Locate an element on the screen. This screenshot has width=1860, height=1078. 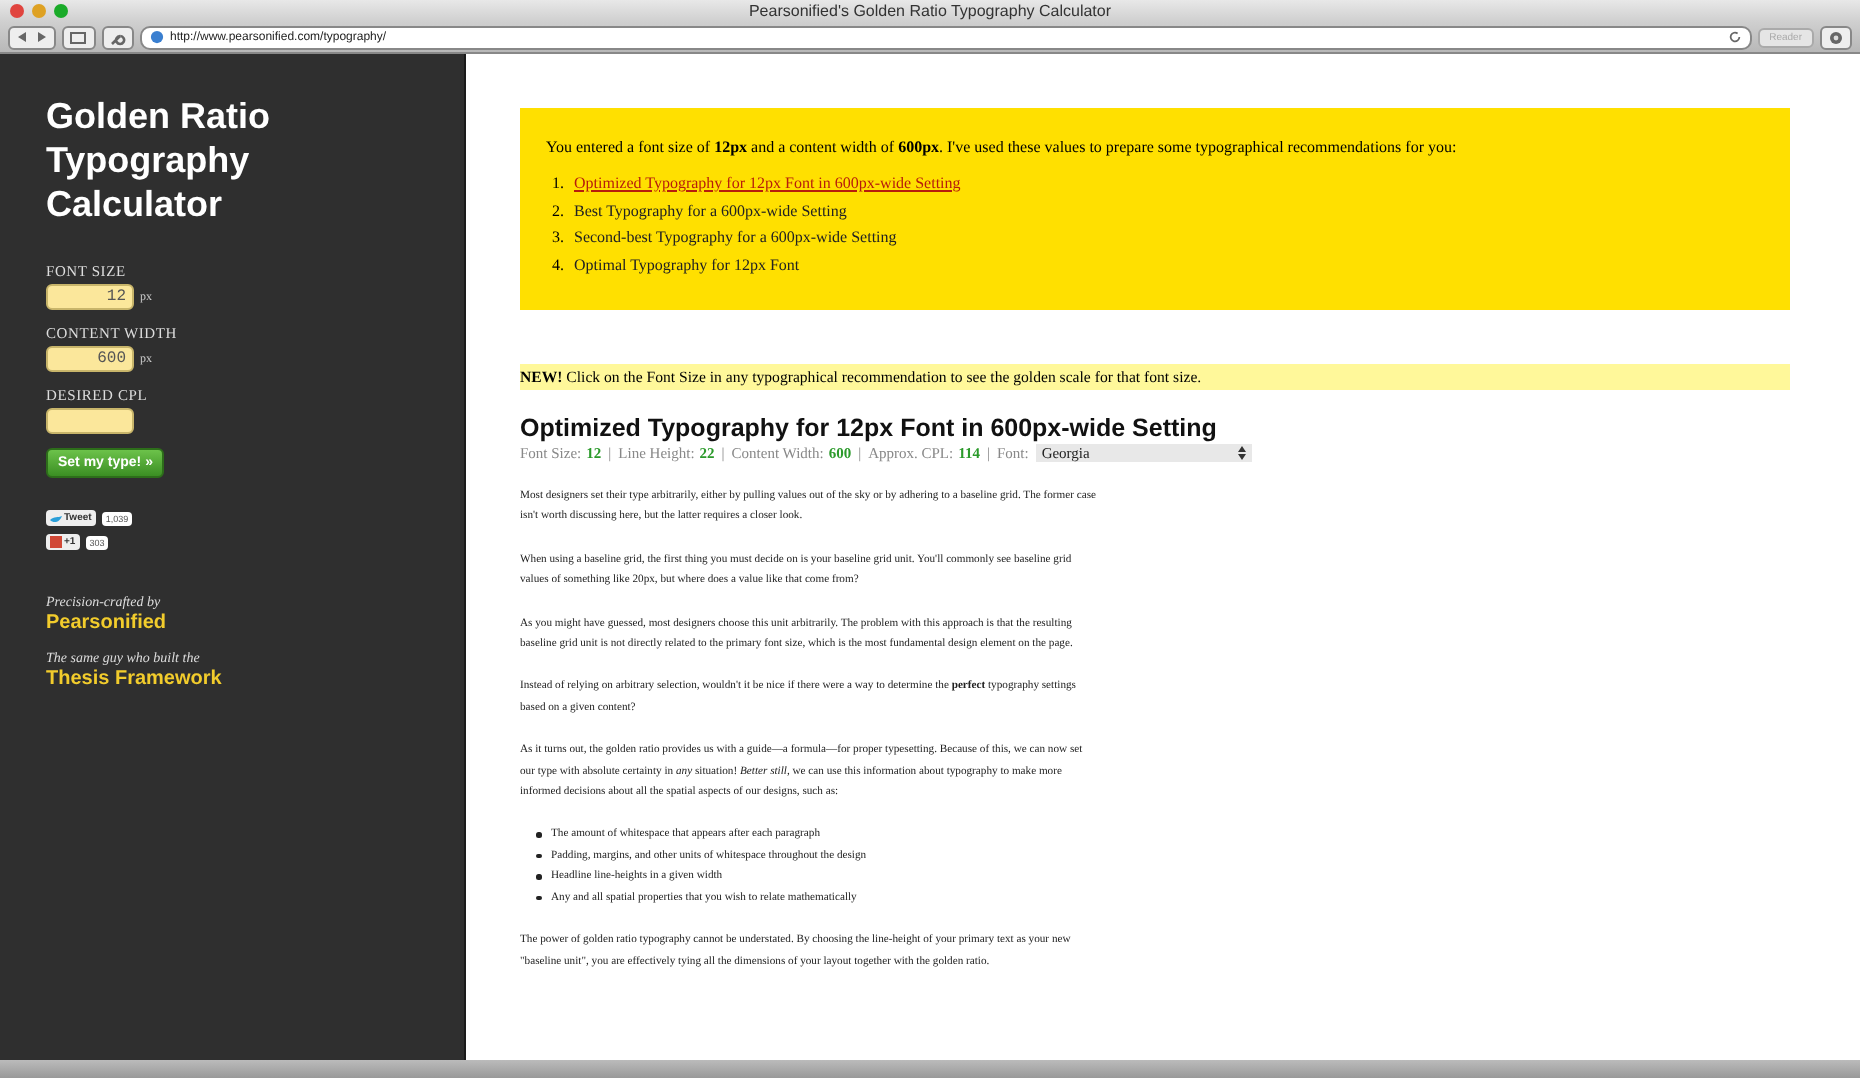
share-icon is located at coordinates (79, 37).